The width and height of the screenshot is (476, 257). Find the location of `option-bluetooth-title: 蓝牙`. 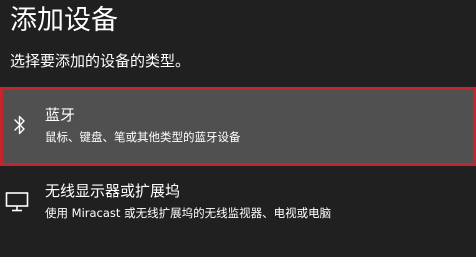

option-bluetooth-title: 蓝牙 is located at coordinates (60, 115).